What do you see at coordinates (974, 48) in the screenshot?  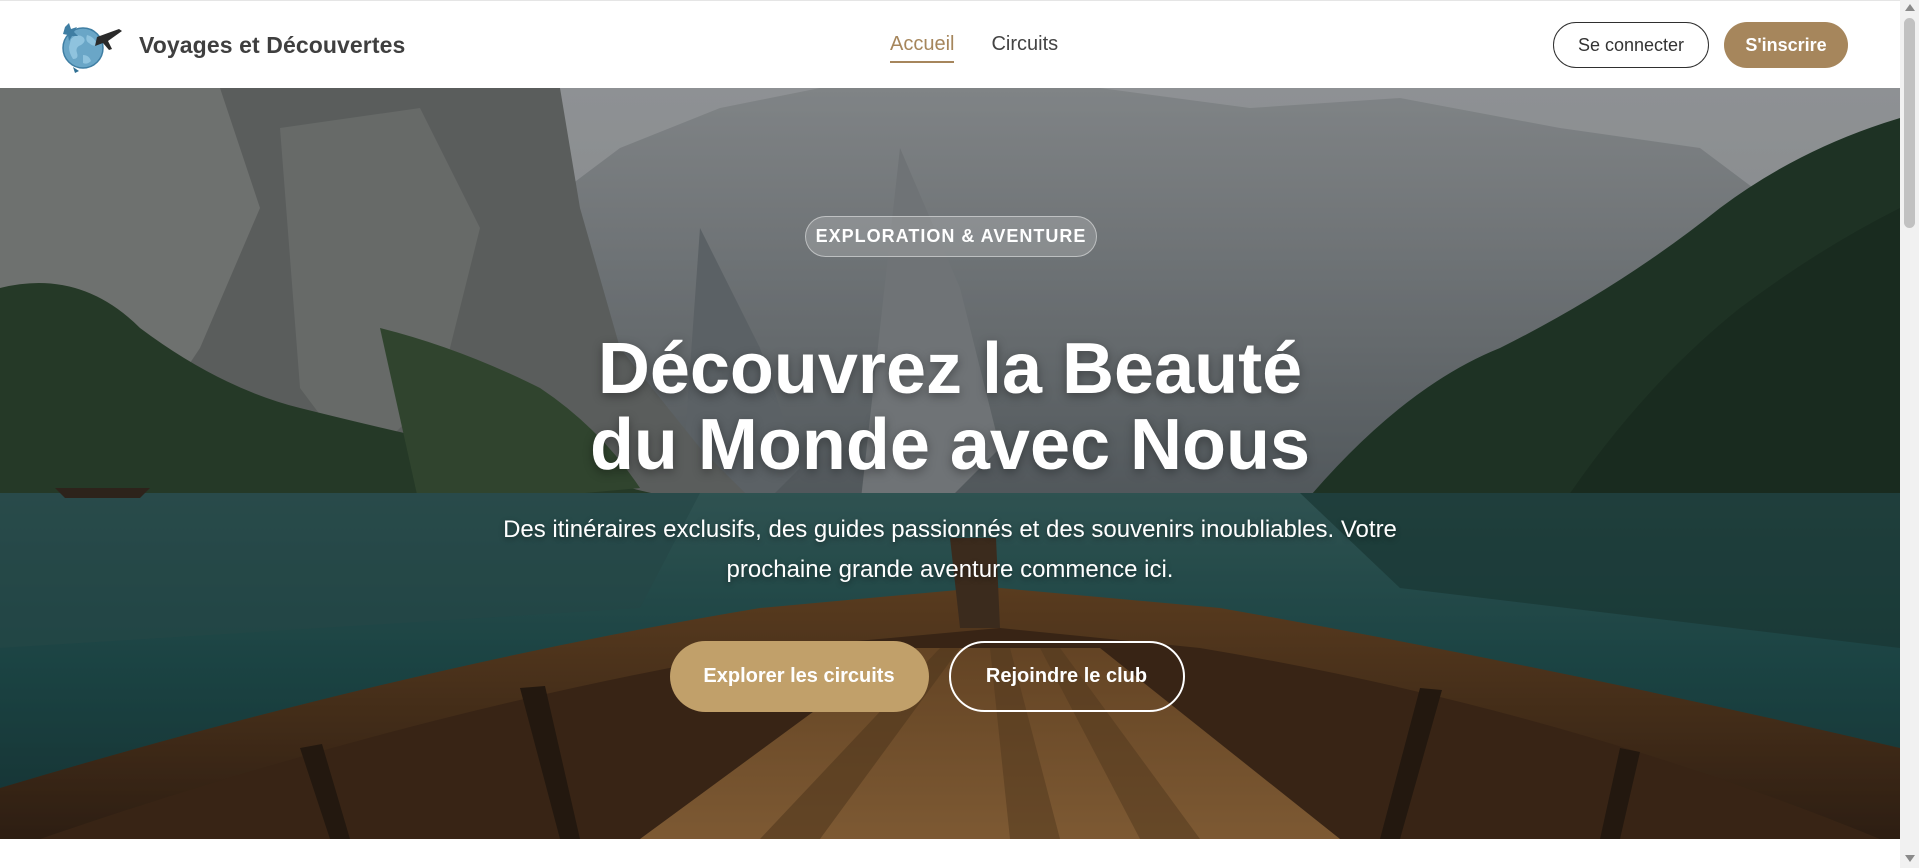 I see `main-nav: Accueil Circuits` at bounding box center [974, 48].